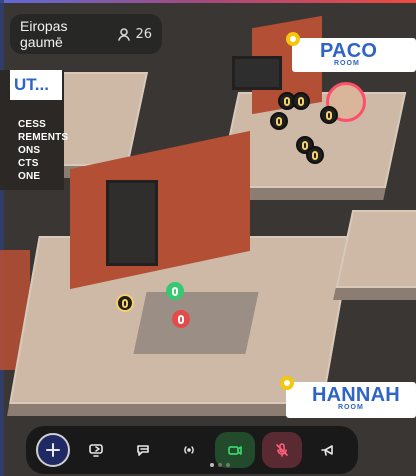  What do you see at coordinates (44, 34) in the screenshot?
I see `room-title: Eiropas gaumē` at bounding box center [44, 34].